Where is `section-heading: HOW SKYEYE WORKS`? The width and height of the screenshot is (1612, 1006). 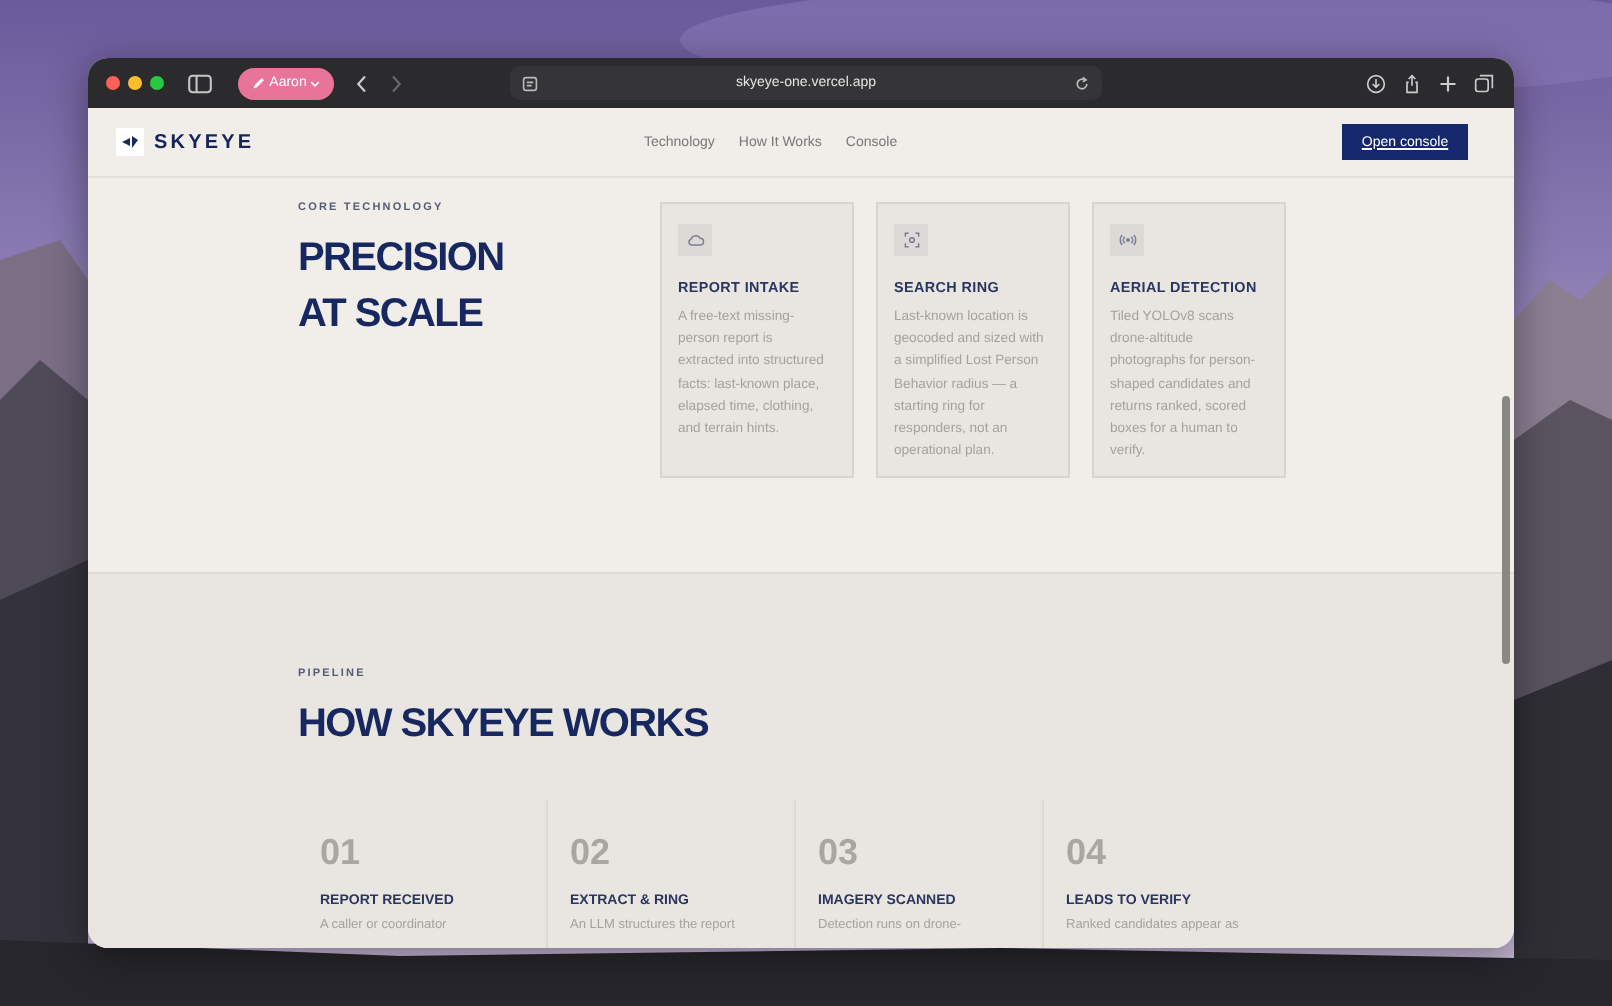 section-heading: HOW SKYEYE WORKS is located at coordinates (504, 725).